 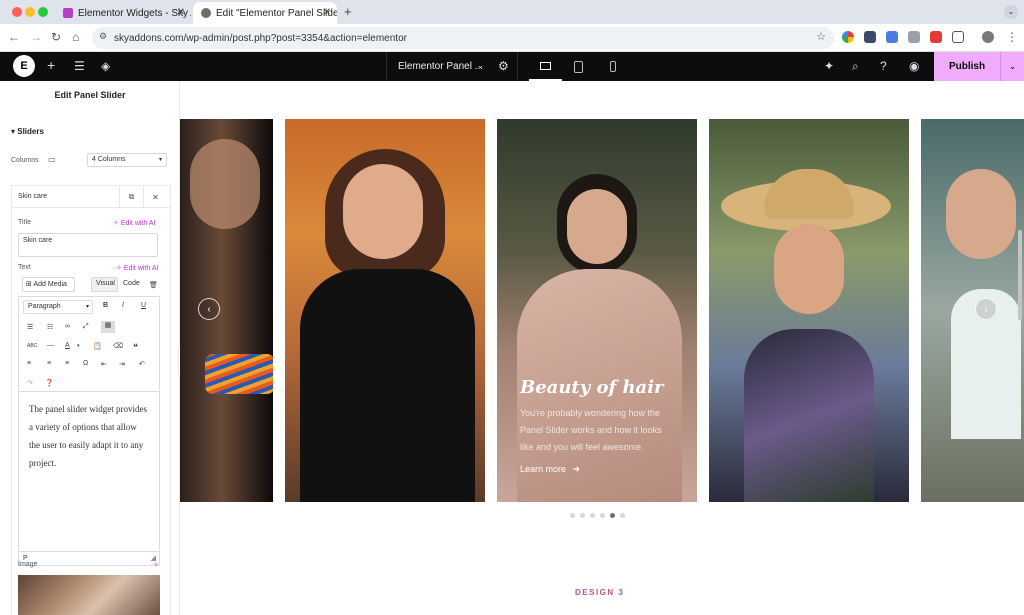 What do you see at coordinates (32, 346) in the screenshot?
I see `strikethrough-icon: ABC` at bounding box center [32, 346].